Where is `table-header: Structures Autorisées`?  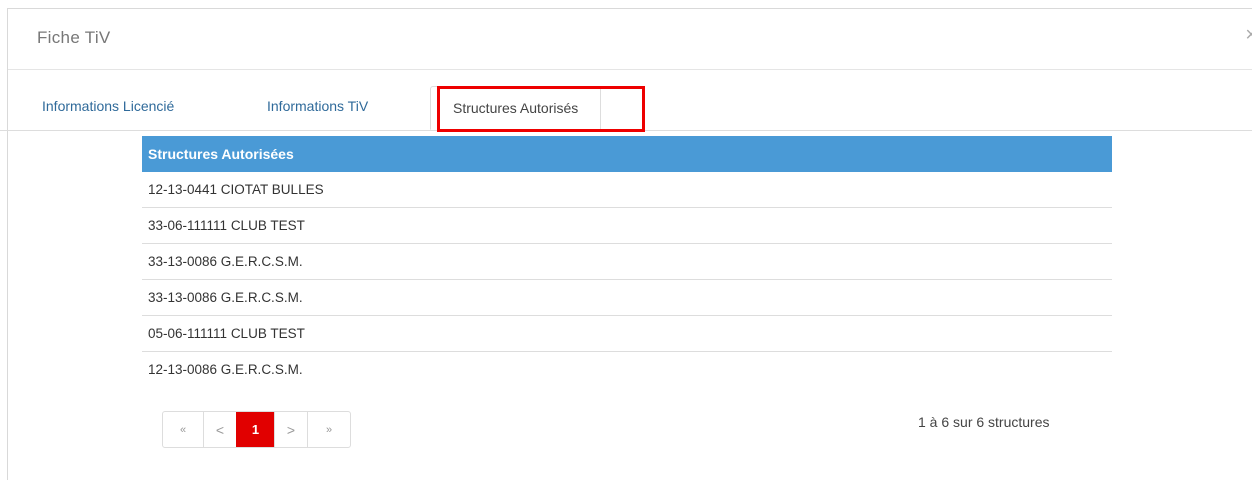
table-header: Structures Autorisées is located at coordinates (627, 154).